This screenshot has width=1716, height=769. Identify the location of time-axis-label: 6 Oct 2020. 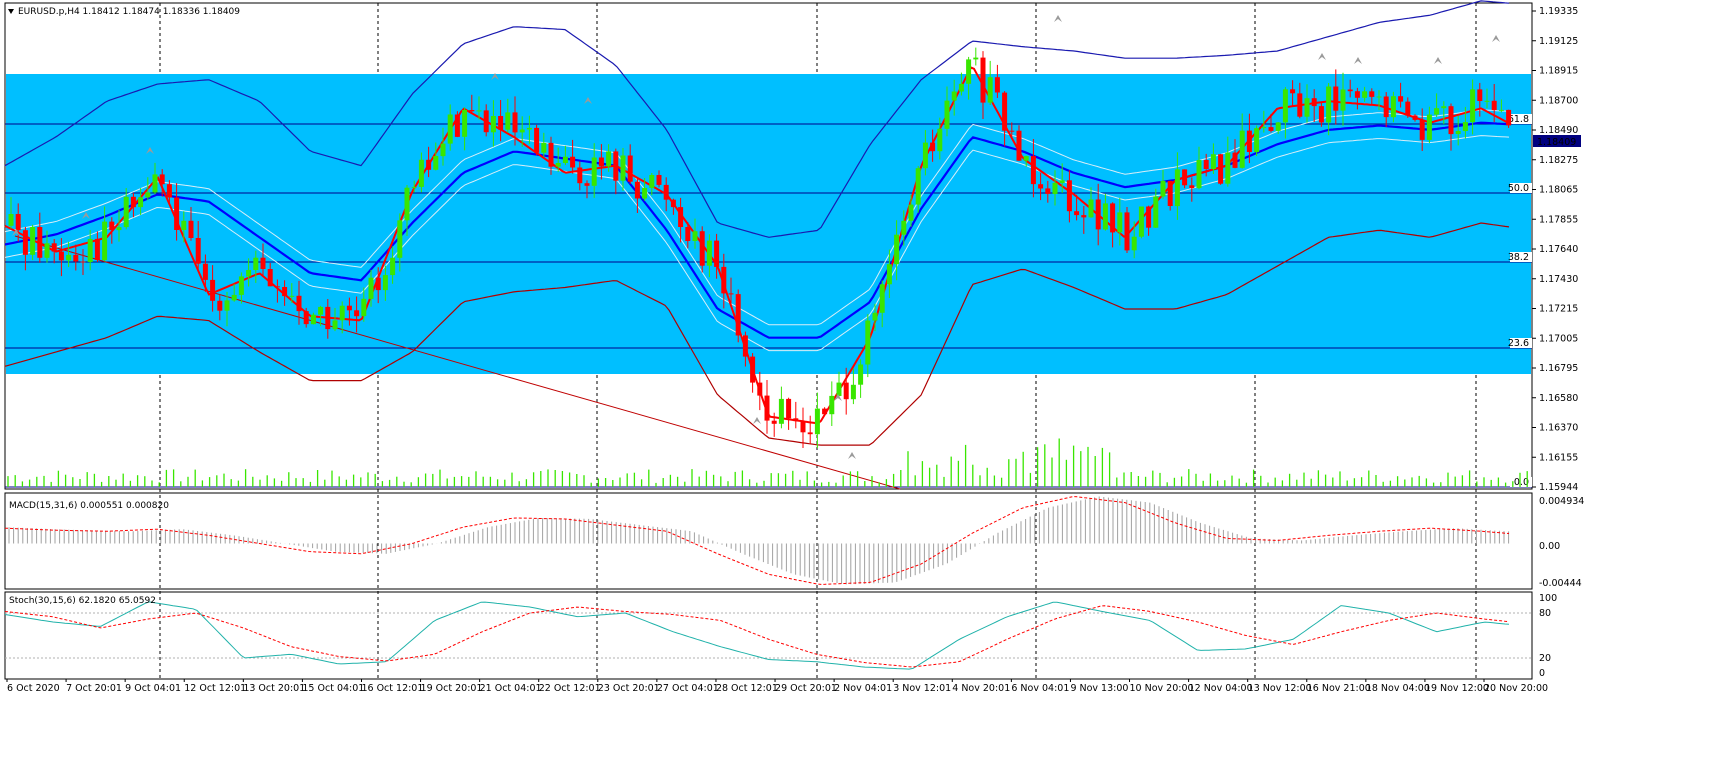
(33, 688).